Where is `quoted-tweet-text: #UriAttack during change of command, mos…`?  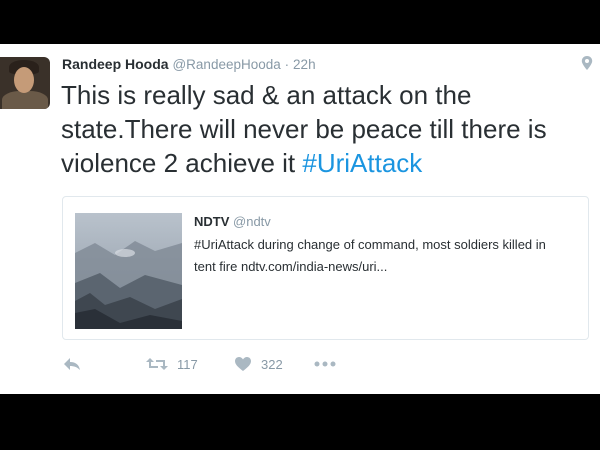
quoted-tweet-text: #UriAttack during change of command, mos… is located at coordinates (370, 255).